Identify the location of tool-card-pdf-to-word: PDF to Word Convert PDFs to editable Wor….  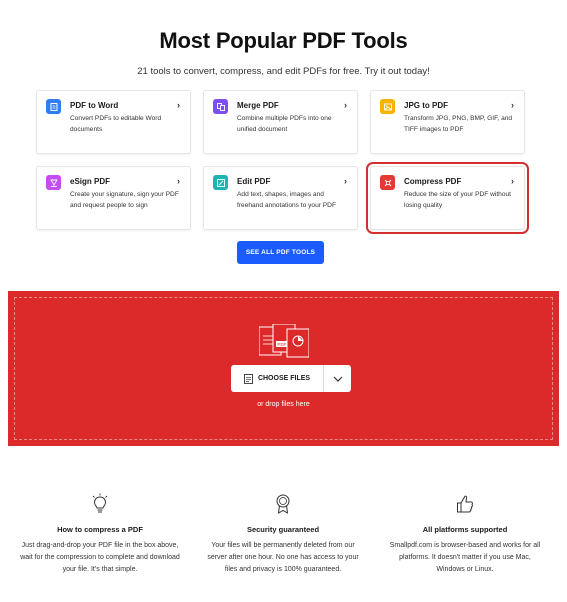
(113, 122).